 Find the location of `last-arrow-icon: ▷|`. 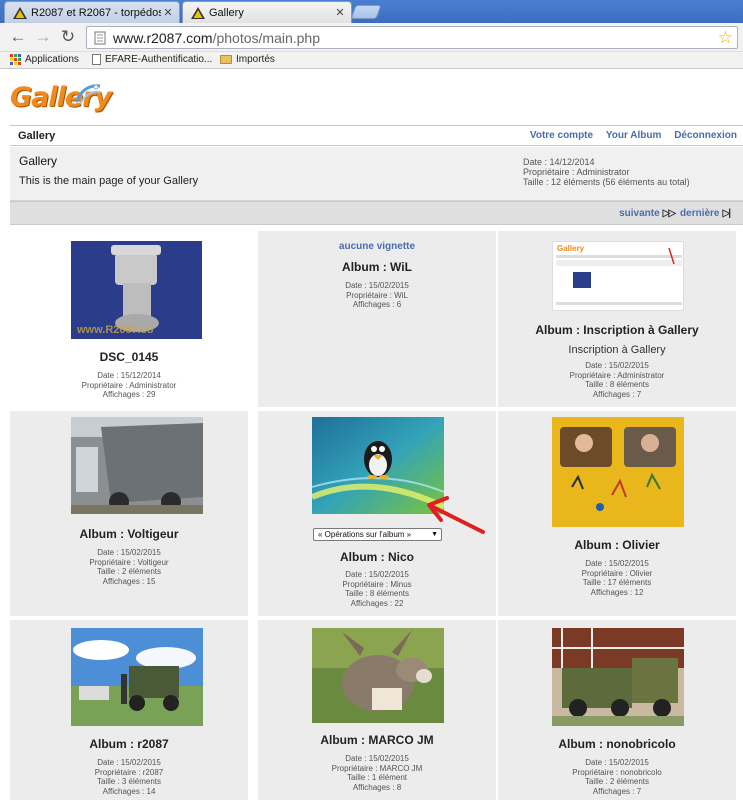

last-arrow-icon: ▷| is located at coordinates (727, 213).